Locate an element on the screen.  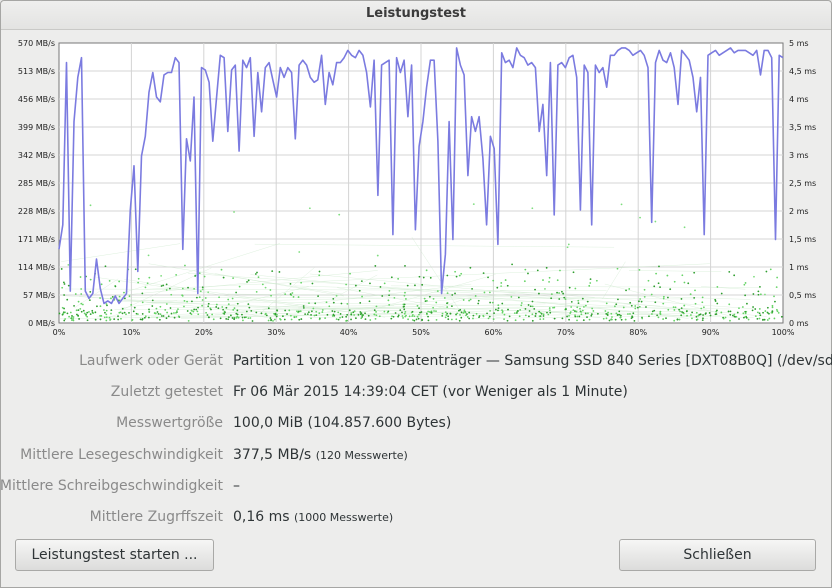
read-speed-value: 377,5 MB/s is located at coordinates (272, 455).